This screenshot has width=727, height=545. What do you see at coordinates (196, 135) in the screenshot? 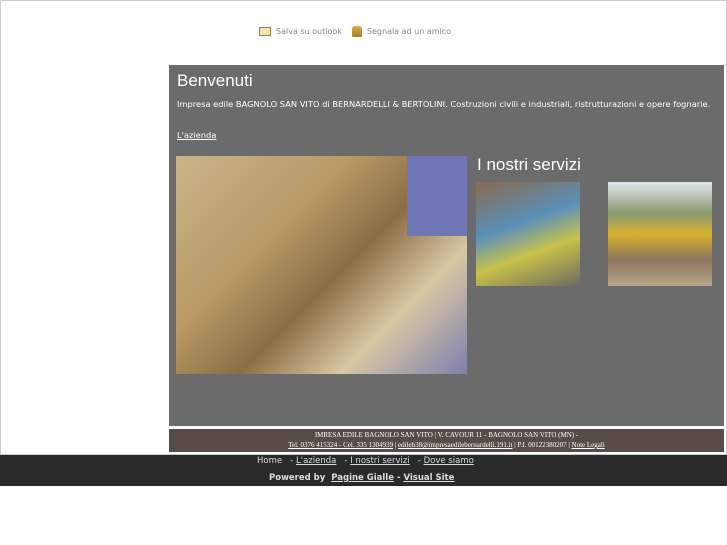
I see `azienda-link: L'azienda` at bounding box center [196, 135].